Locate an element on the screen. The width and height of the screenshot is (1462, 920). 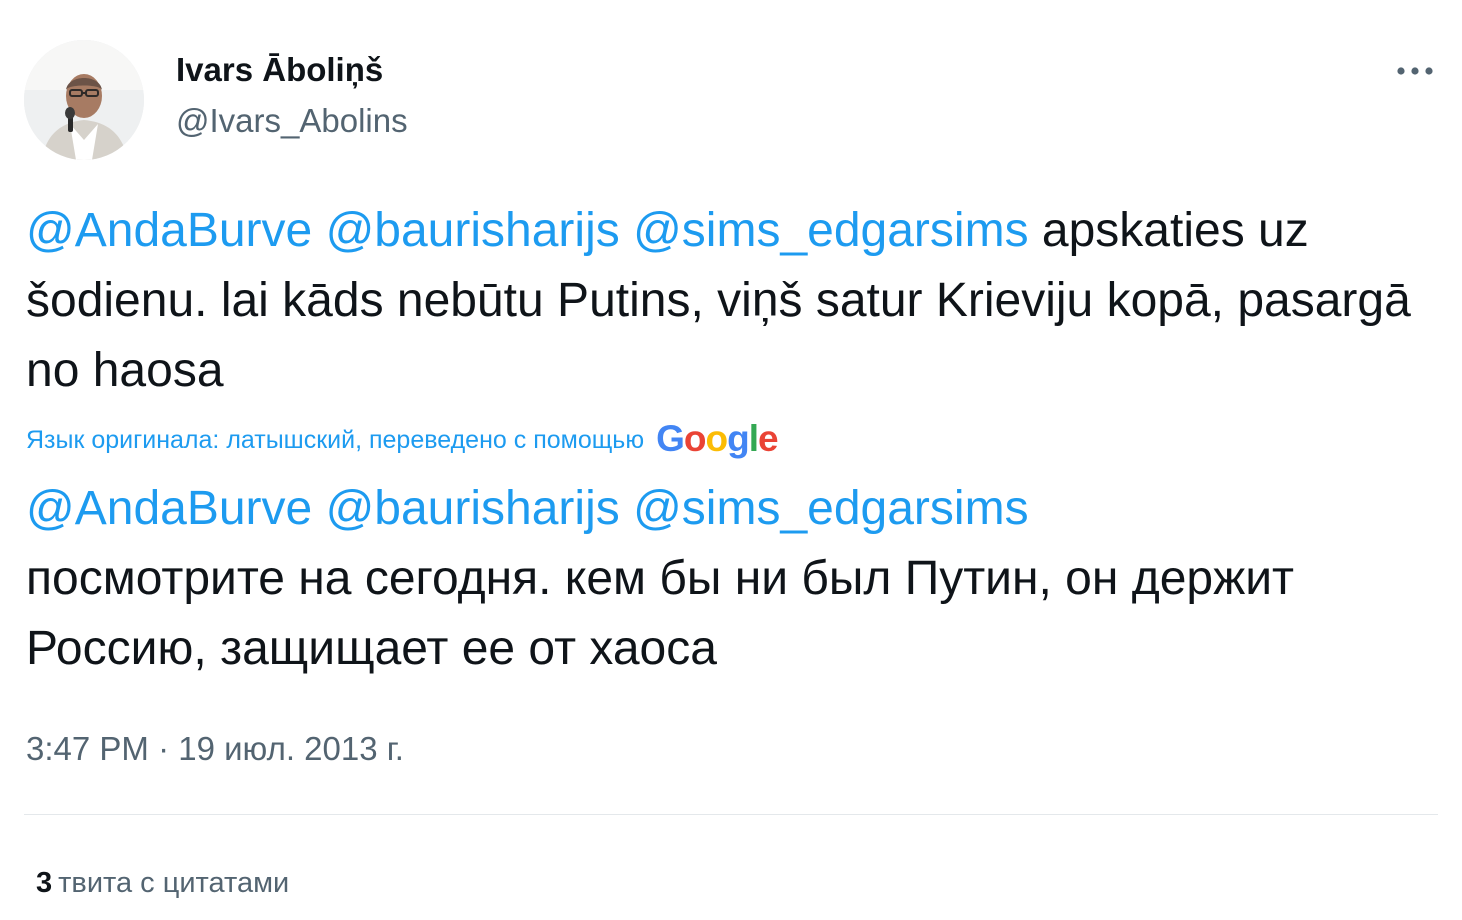
tweet-timestamp: 3:47 PM · 19 июл. 2013 г. is located at coordinates (215, 749).